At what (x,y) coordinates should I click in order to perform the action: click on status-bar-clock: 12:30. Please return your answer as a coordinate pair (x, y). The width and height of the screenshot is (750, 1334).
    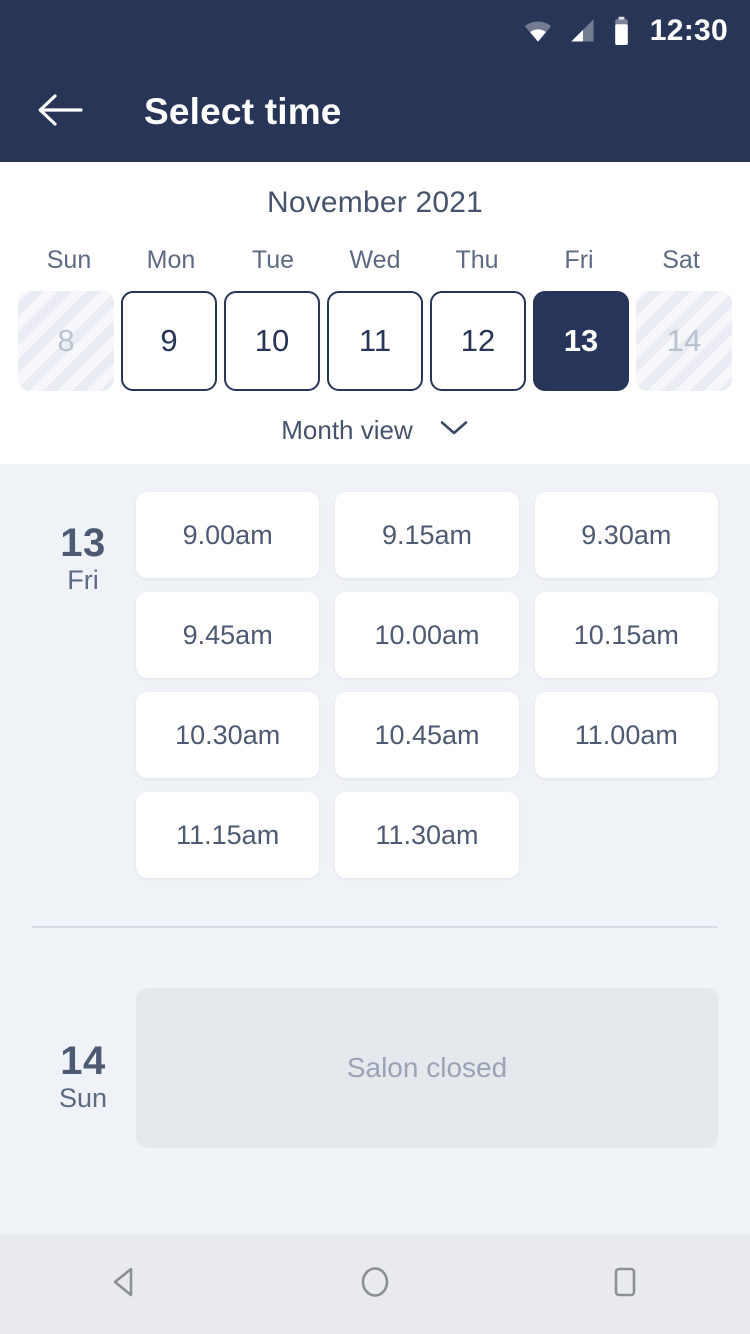
    Looking at the image, I should click on (688, 30).